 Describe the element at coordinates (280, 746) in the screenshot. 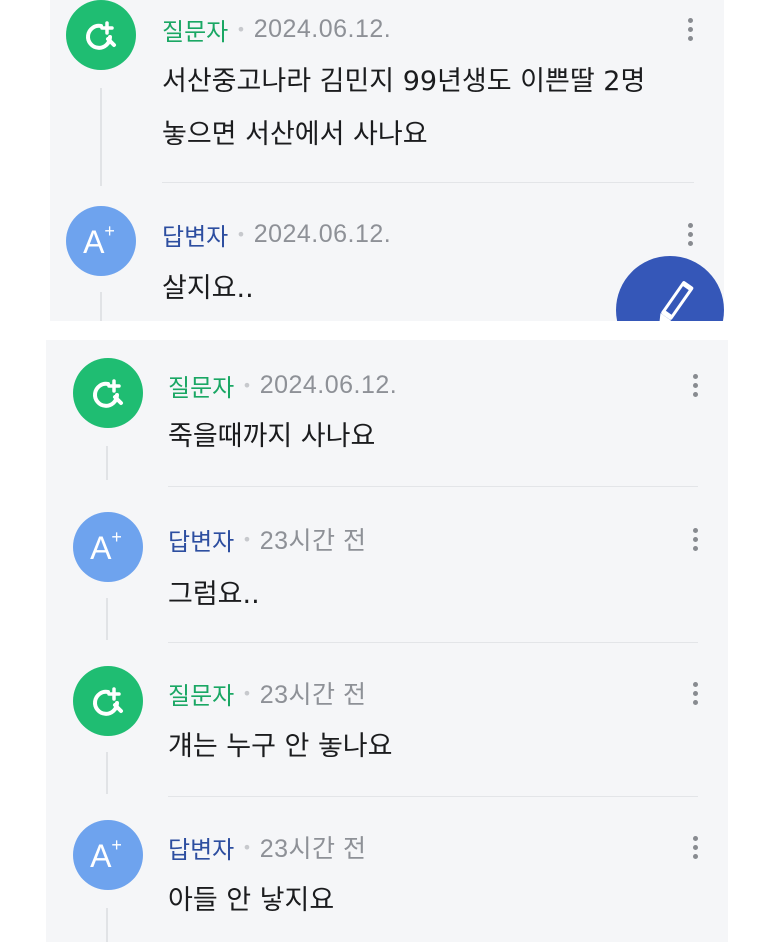

I see `comment-text-line: 걔는 누구 안 놓나요` at that location.